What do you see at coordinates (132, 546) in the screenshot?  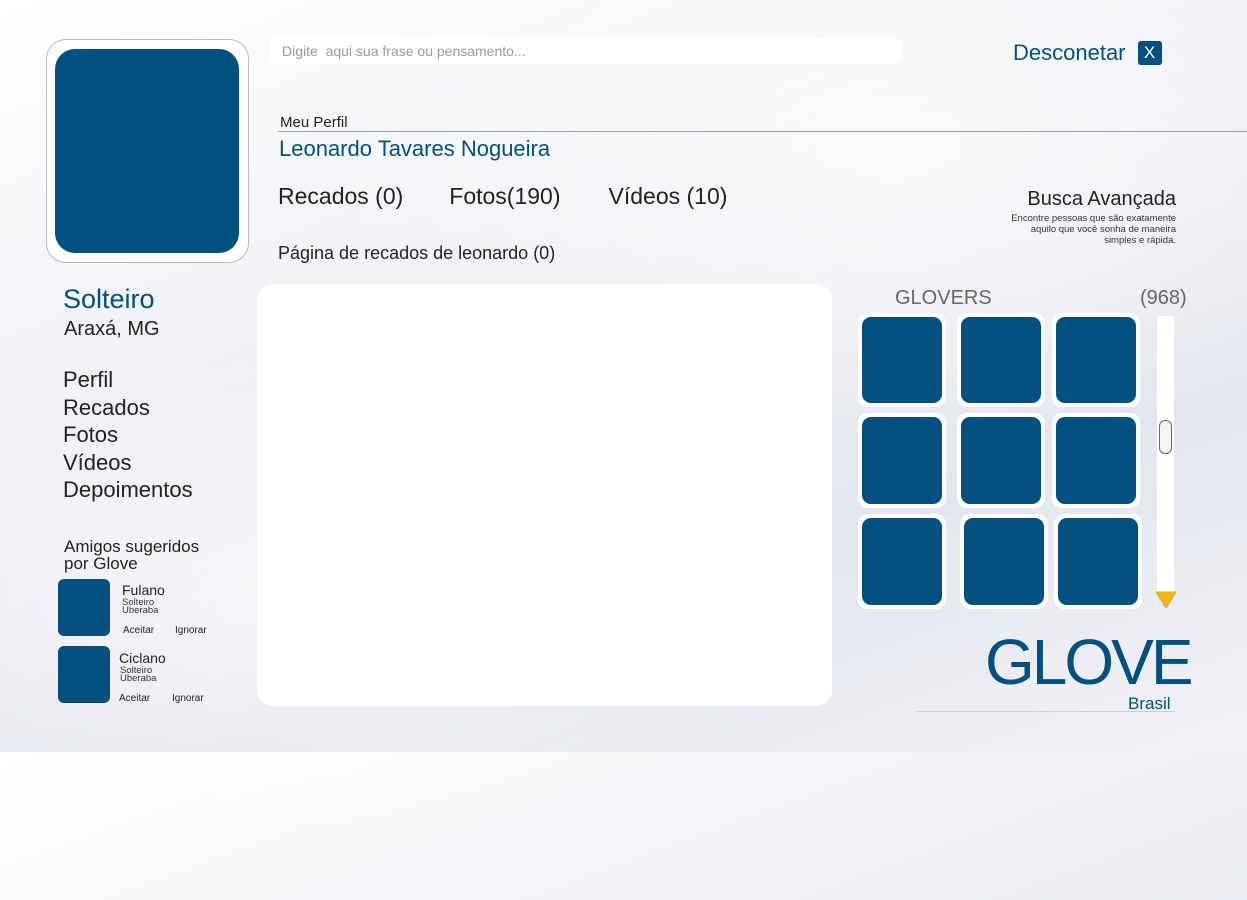 I see `suggested-title-line1: Amigos sugeridos` at bounding box center [132, 546].